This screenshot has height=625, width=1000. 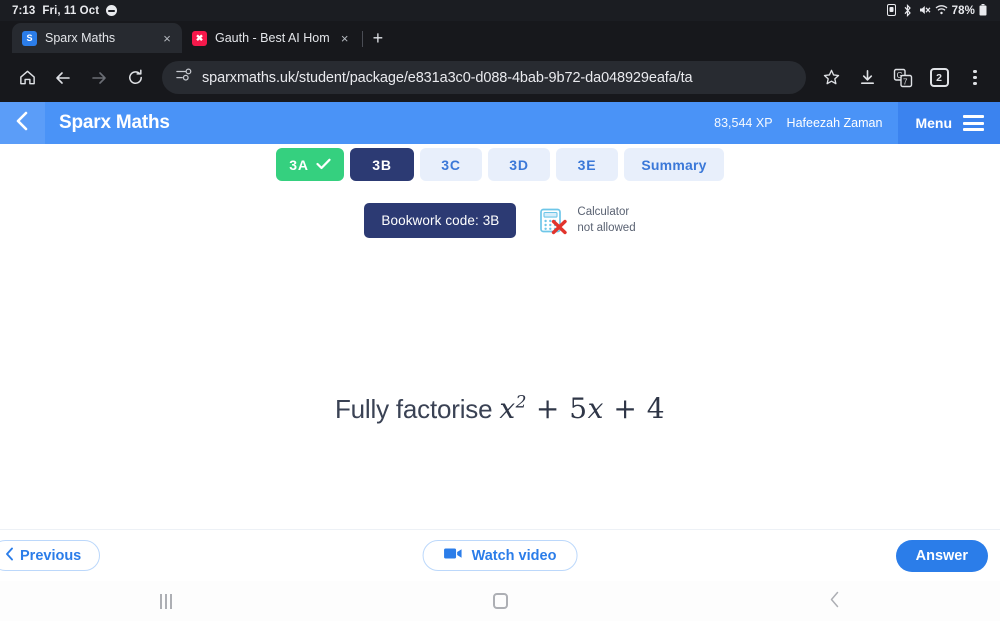 What do you see at coordinates (521, 402) in the screenshot?
I see `math-exponent: 2` at bounding box center [521, 402].